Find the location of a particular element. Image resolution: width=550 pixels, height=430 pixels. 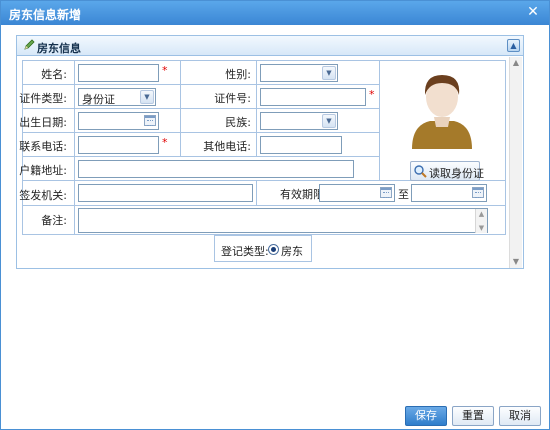

pencil-icon is located at coordinates (29, 44).